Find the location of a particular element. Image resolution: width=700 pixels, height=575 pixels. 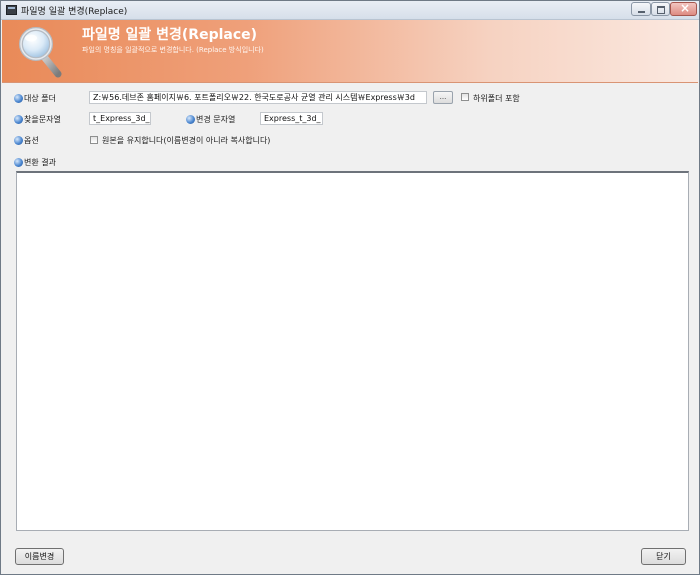

banner-subtitle: 파일의 명칭을 일괄적으로 변경합니다. (Replace 방식입니다) is located at coordinates (173, 50).